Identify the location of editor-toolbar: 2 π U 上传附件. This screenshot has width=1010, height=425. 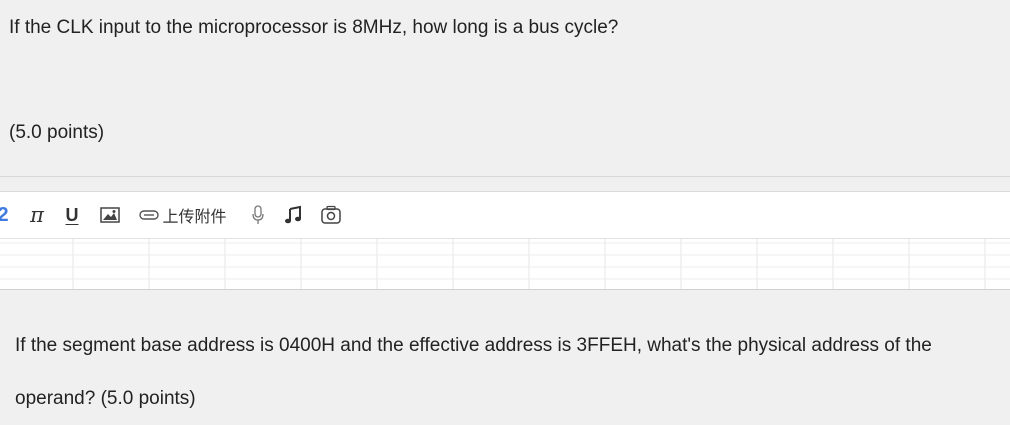
(505, 215).